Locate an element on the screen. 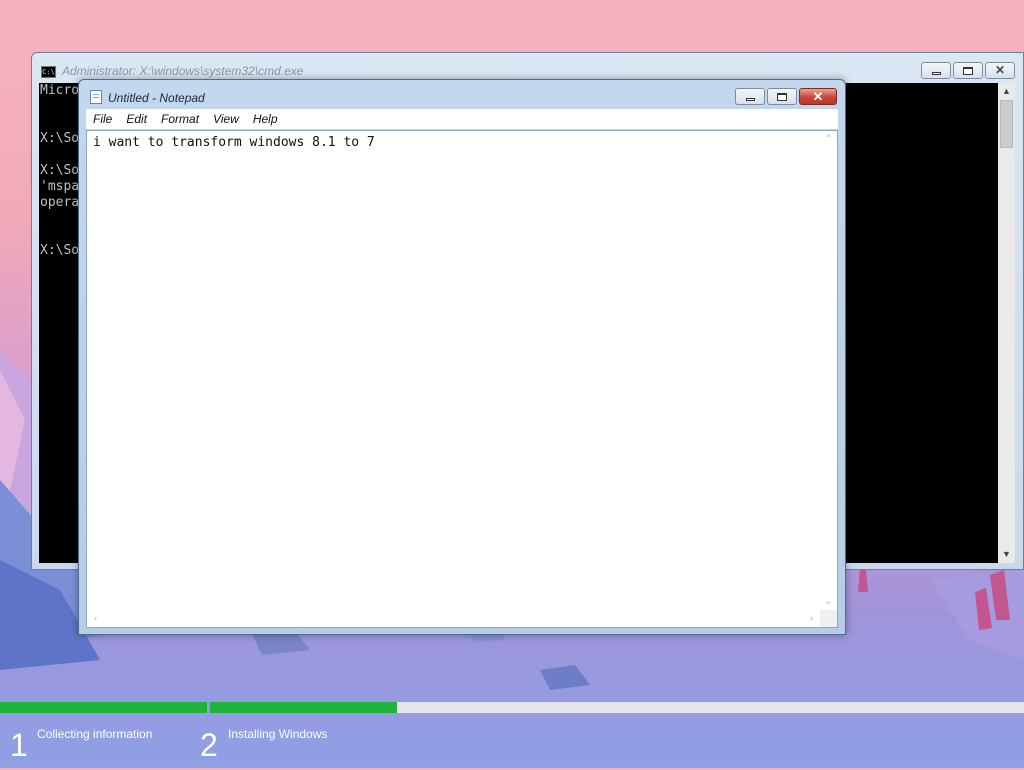 This screenshot has height=770, width=1024. step-2-progress-track is located at coordinates (617, 707).